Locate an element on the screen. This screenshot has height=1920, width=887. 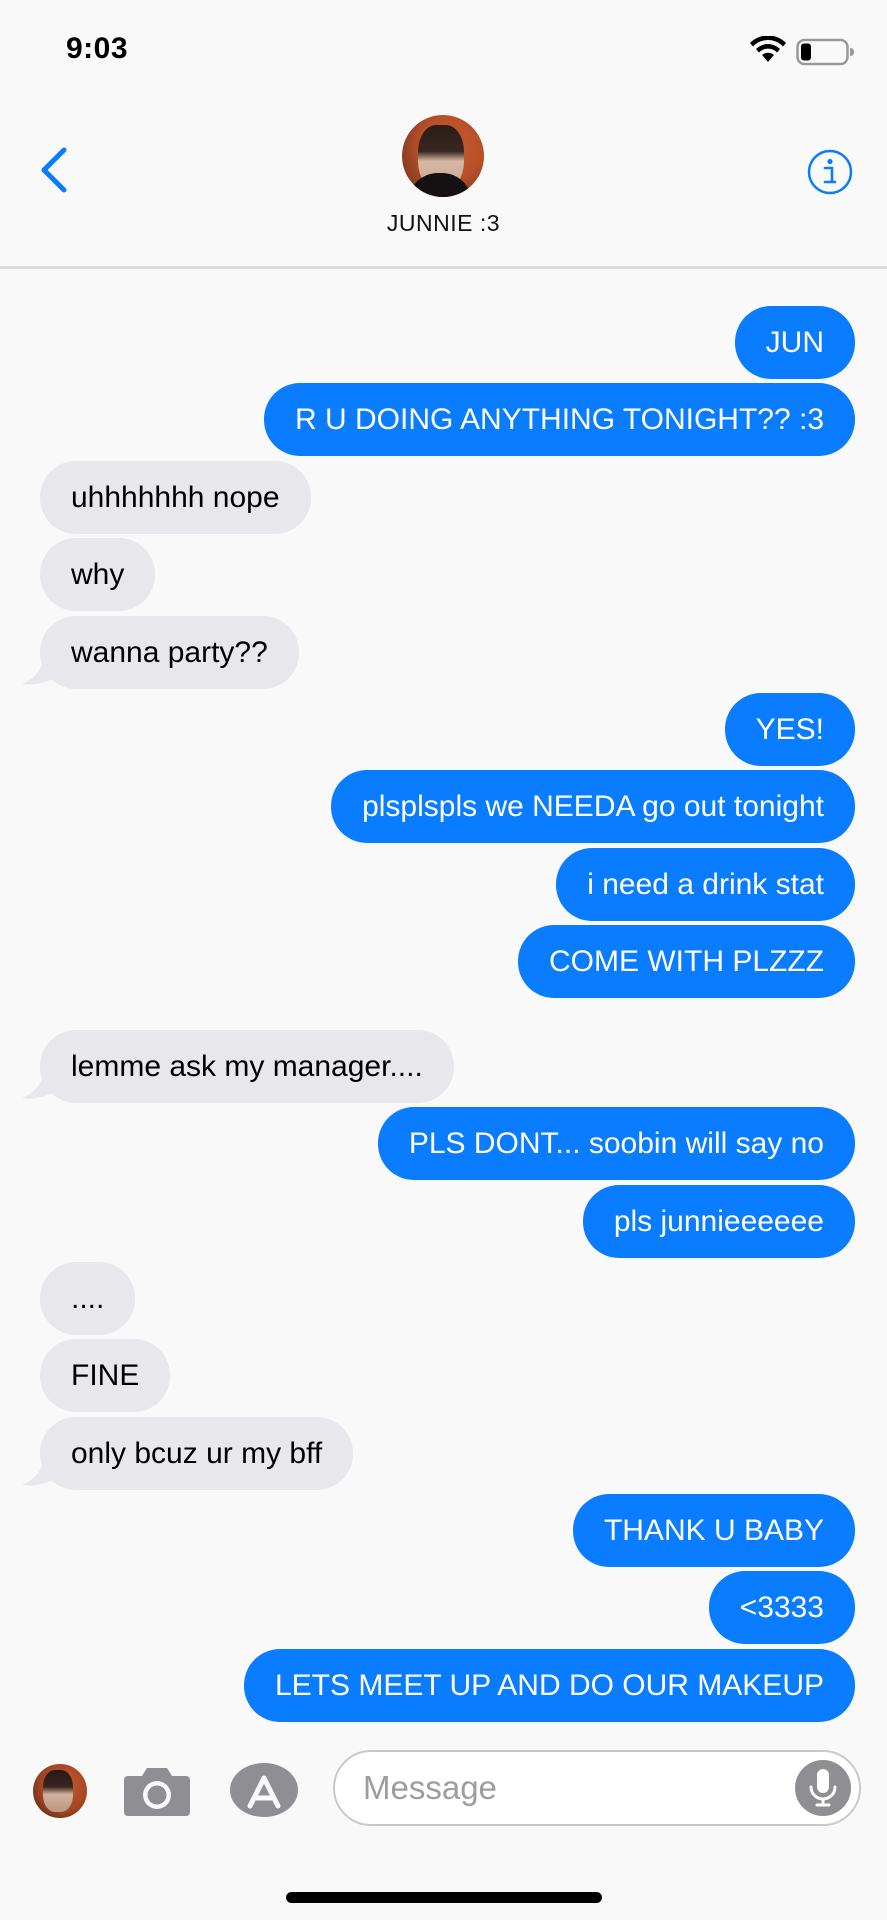
app-store-icon is located at coordinates (266, 1790).